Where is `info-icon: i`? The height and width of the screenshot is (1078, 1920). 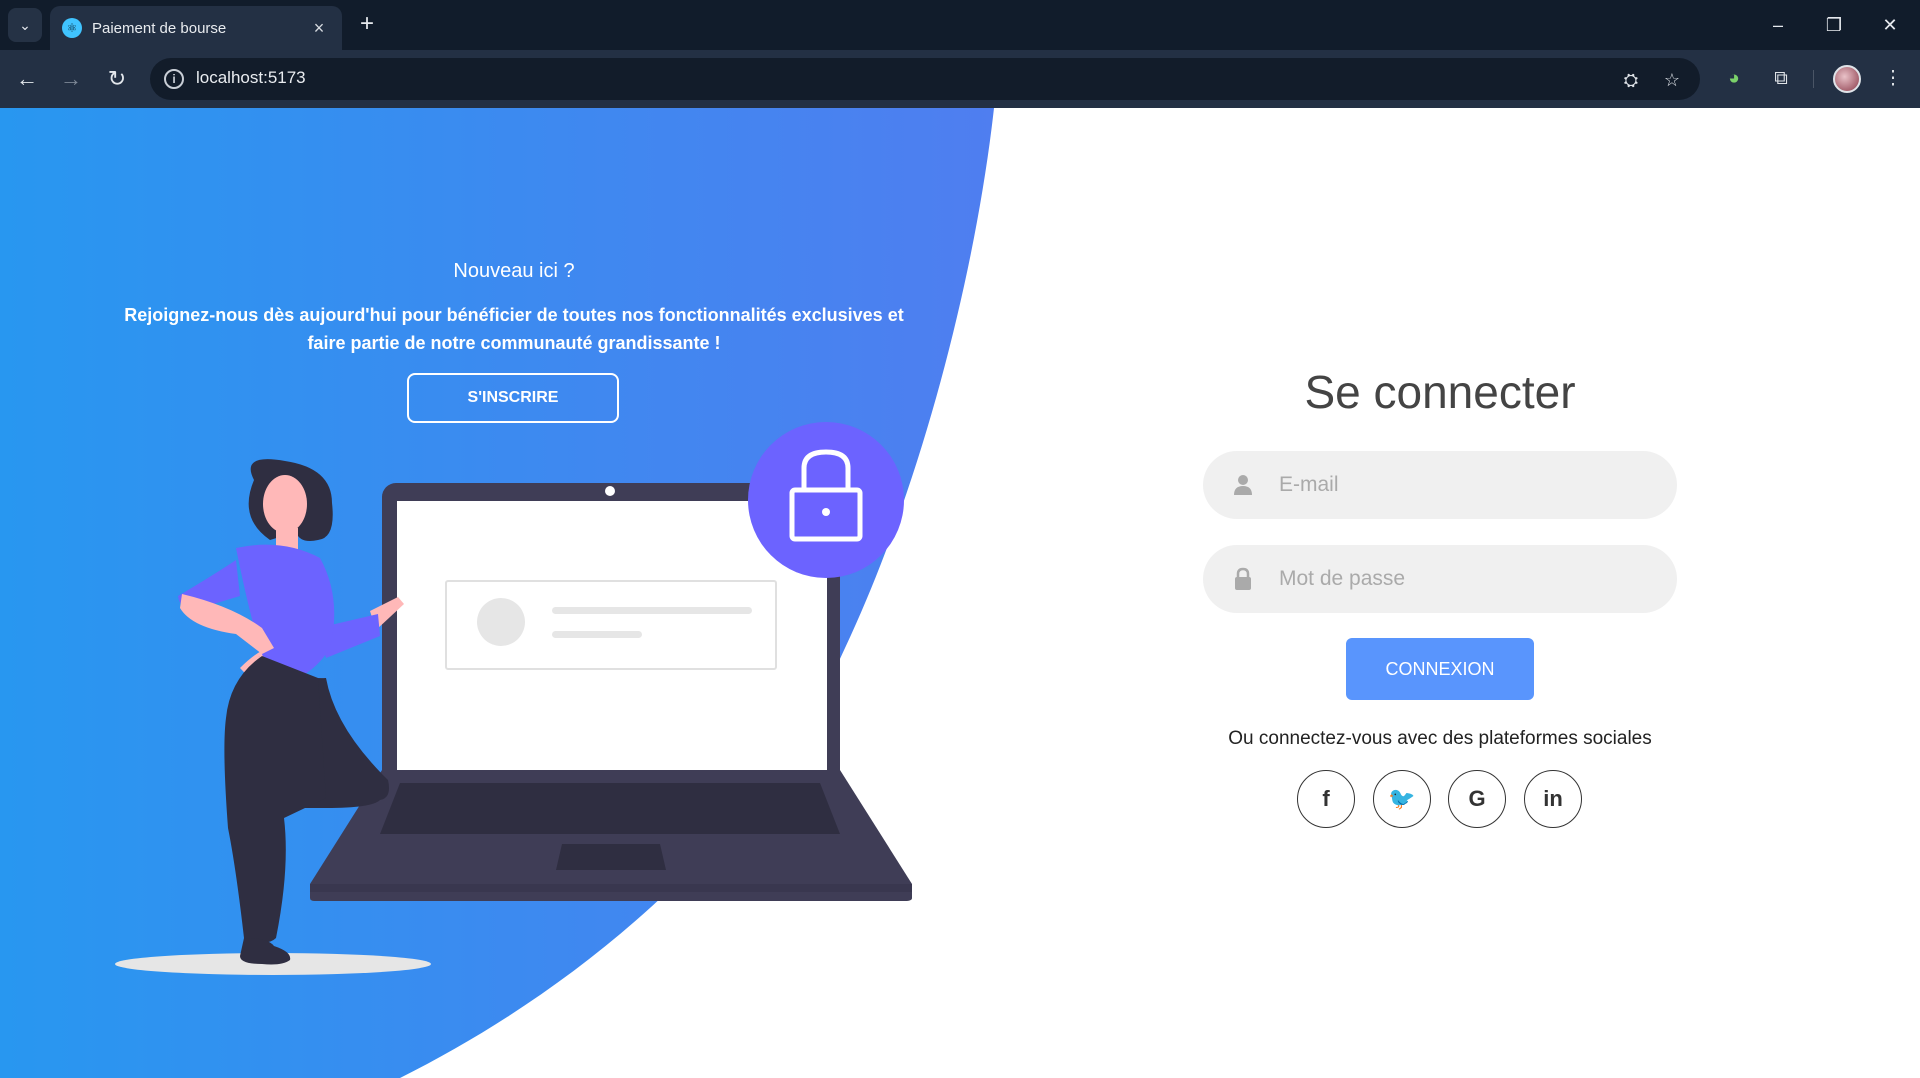
info-icon: i is located at coordinates (174, 79).